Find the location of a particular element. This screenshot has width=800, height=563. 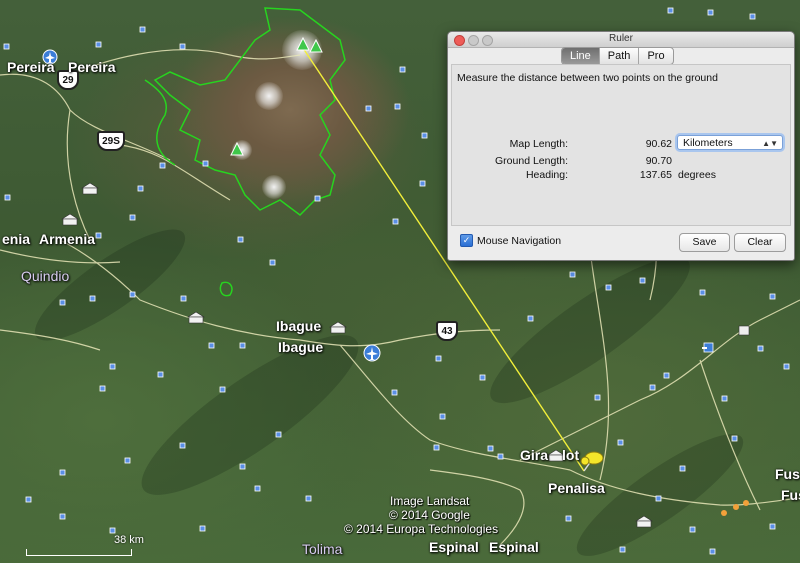

ruler-tabs: Line Path Pro is located at coordinates (617, 56).